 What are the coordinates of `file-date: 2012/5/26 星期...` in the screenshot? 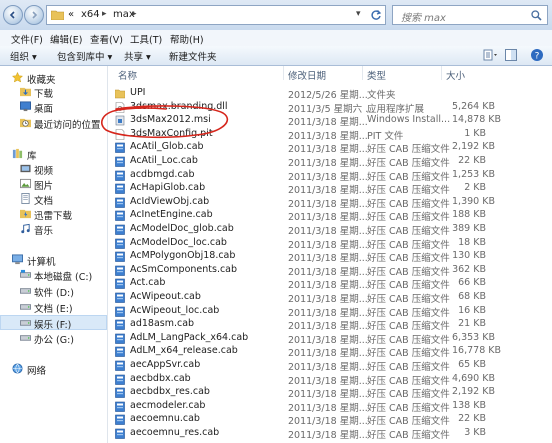 It's located at (328, 95).